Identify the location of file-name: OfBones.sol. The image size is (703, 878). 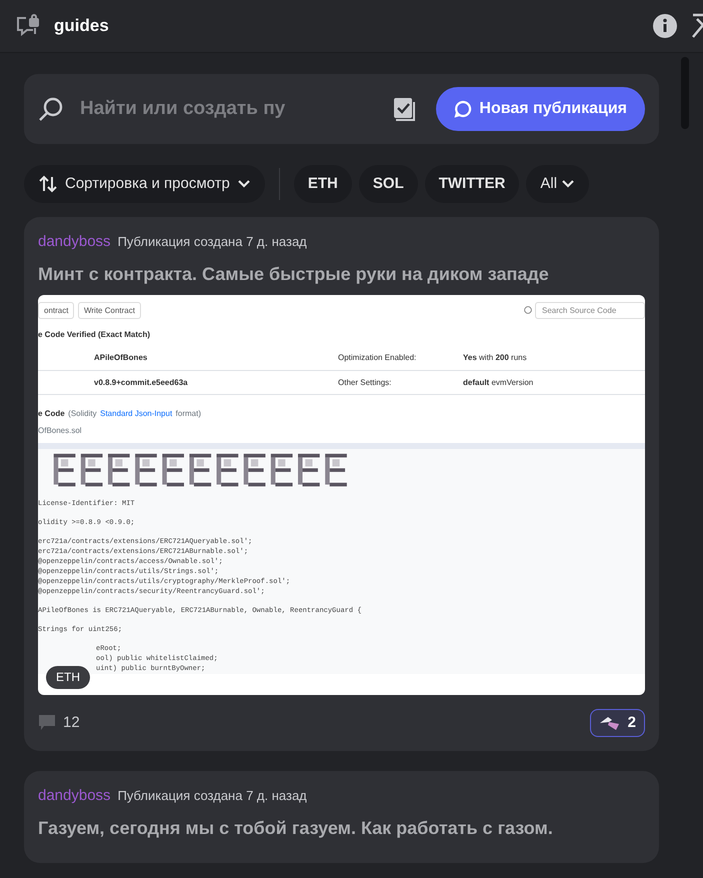
(60, 431).